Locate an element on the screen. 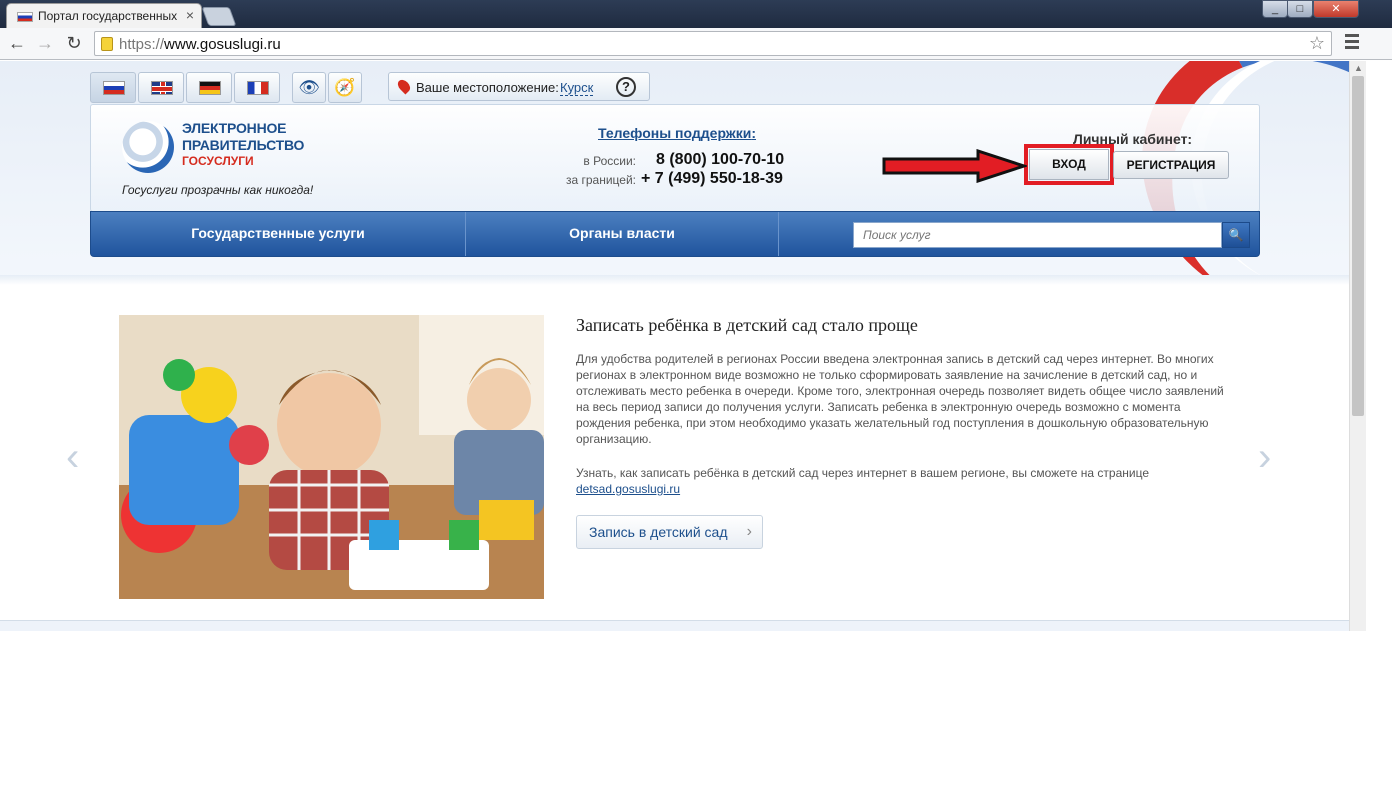  window-maximize-button: □ is located at coordinates (1300, 9).